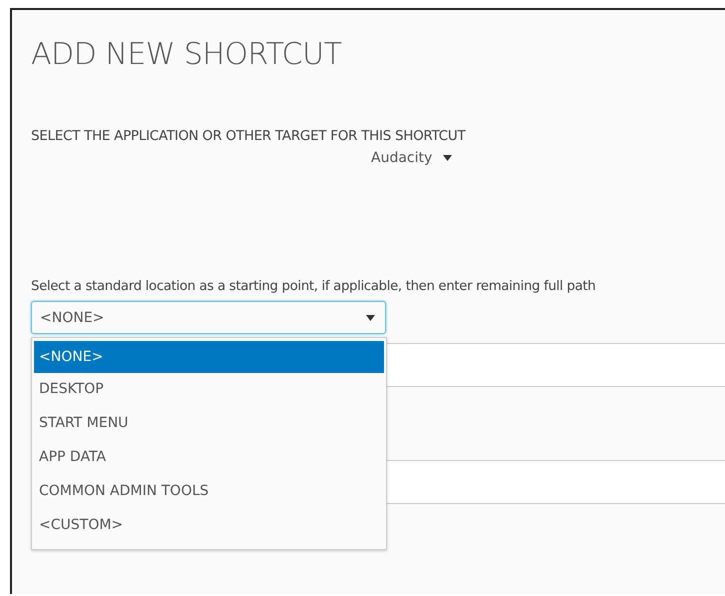  Describe the element at coordinates (248, 136) in the screenshot. I see `target-label: SELECT THE APPLICATION OR OTHER TARGET FOR THIS SHORTCUT` at that location.